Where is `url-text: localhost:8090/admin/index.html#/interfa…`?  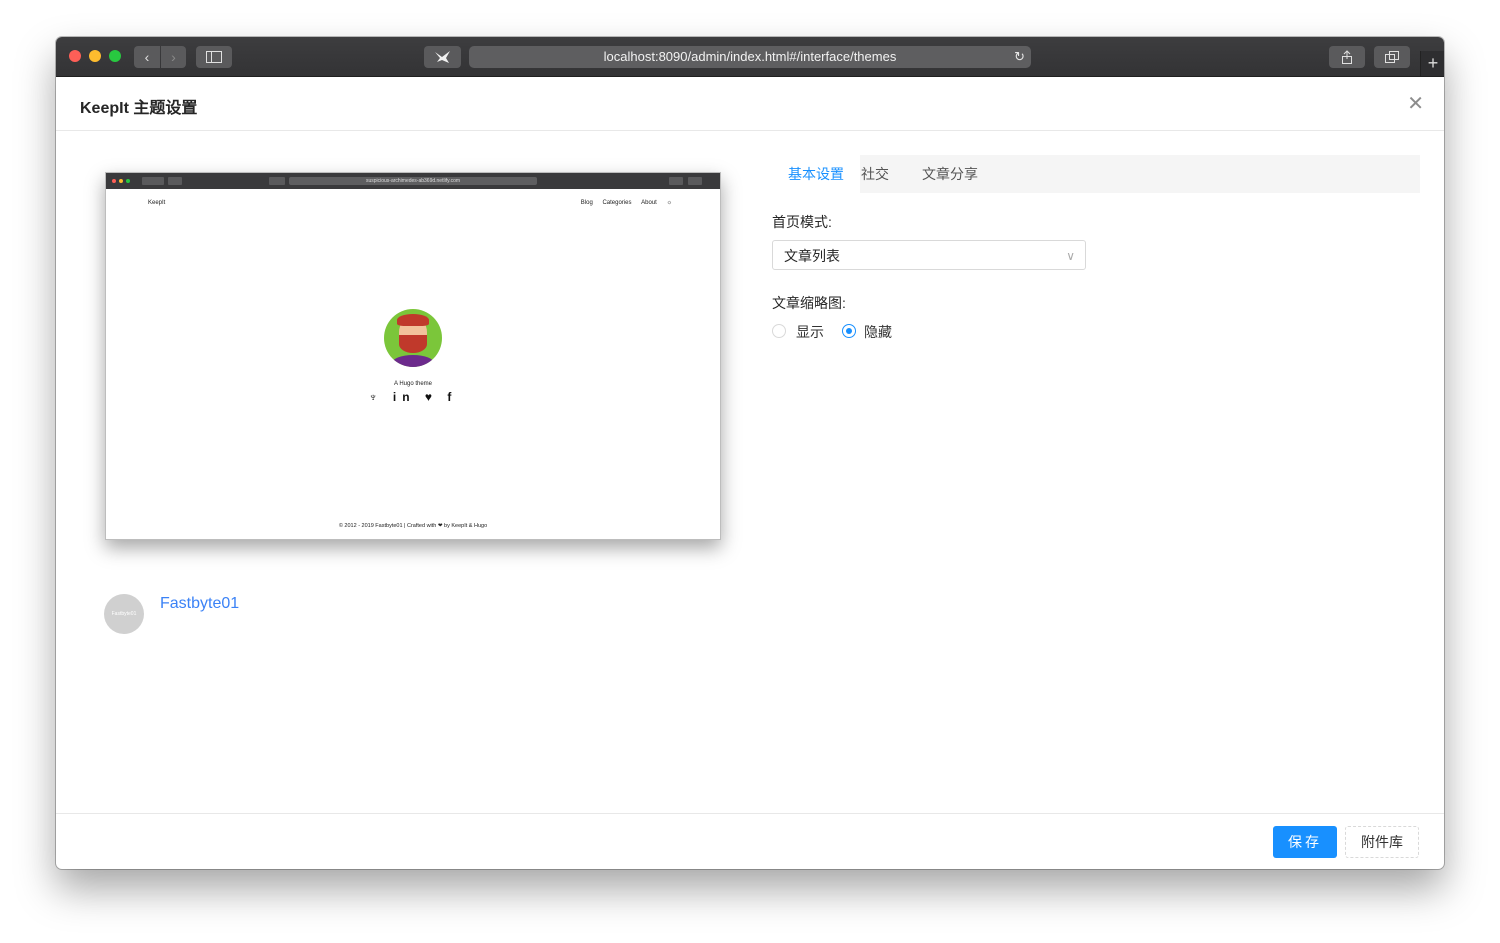
url-text: localhost:8090/admin/index.html#/interfa… is located at coordinates (750, 56).